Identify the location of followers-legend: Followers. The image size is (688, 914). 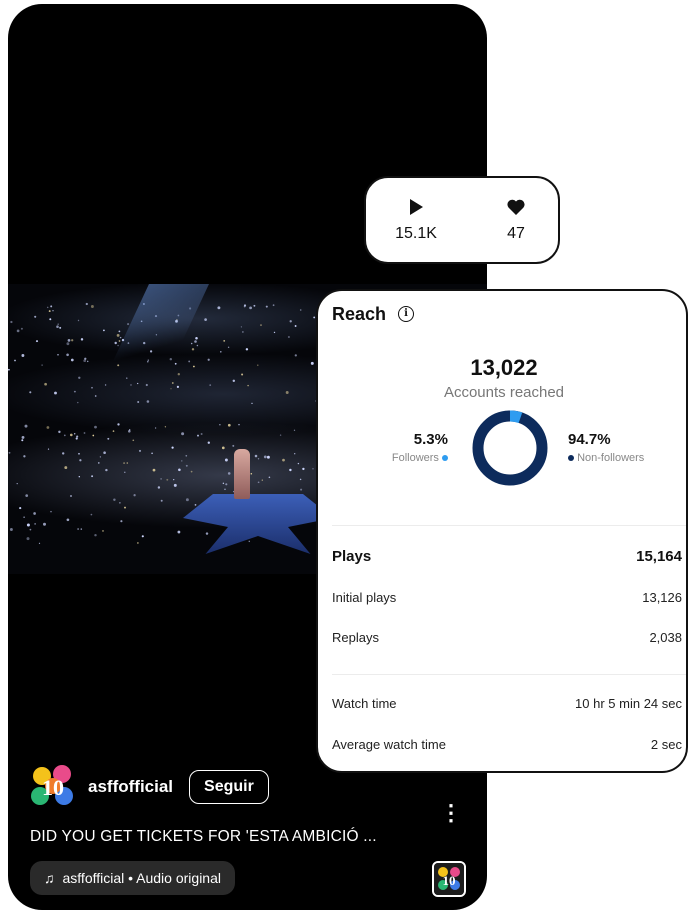
(393, 458).